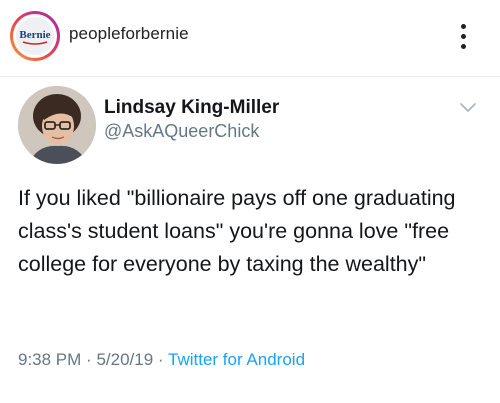 This screenshot has height=403, width=500. I want to click on bernie-logo: Bernie, so click(35, 36).